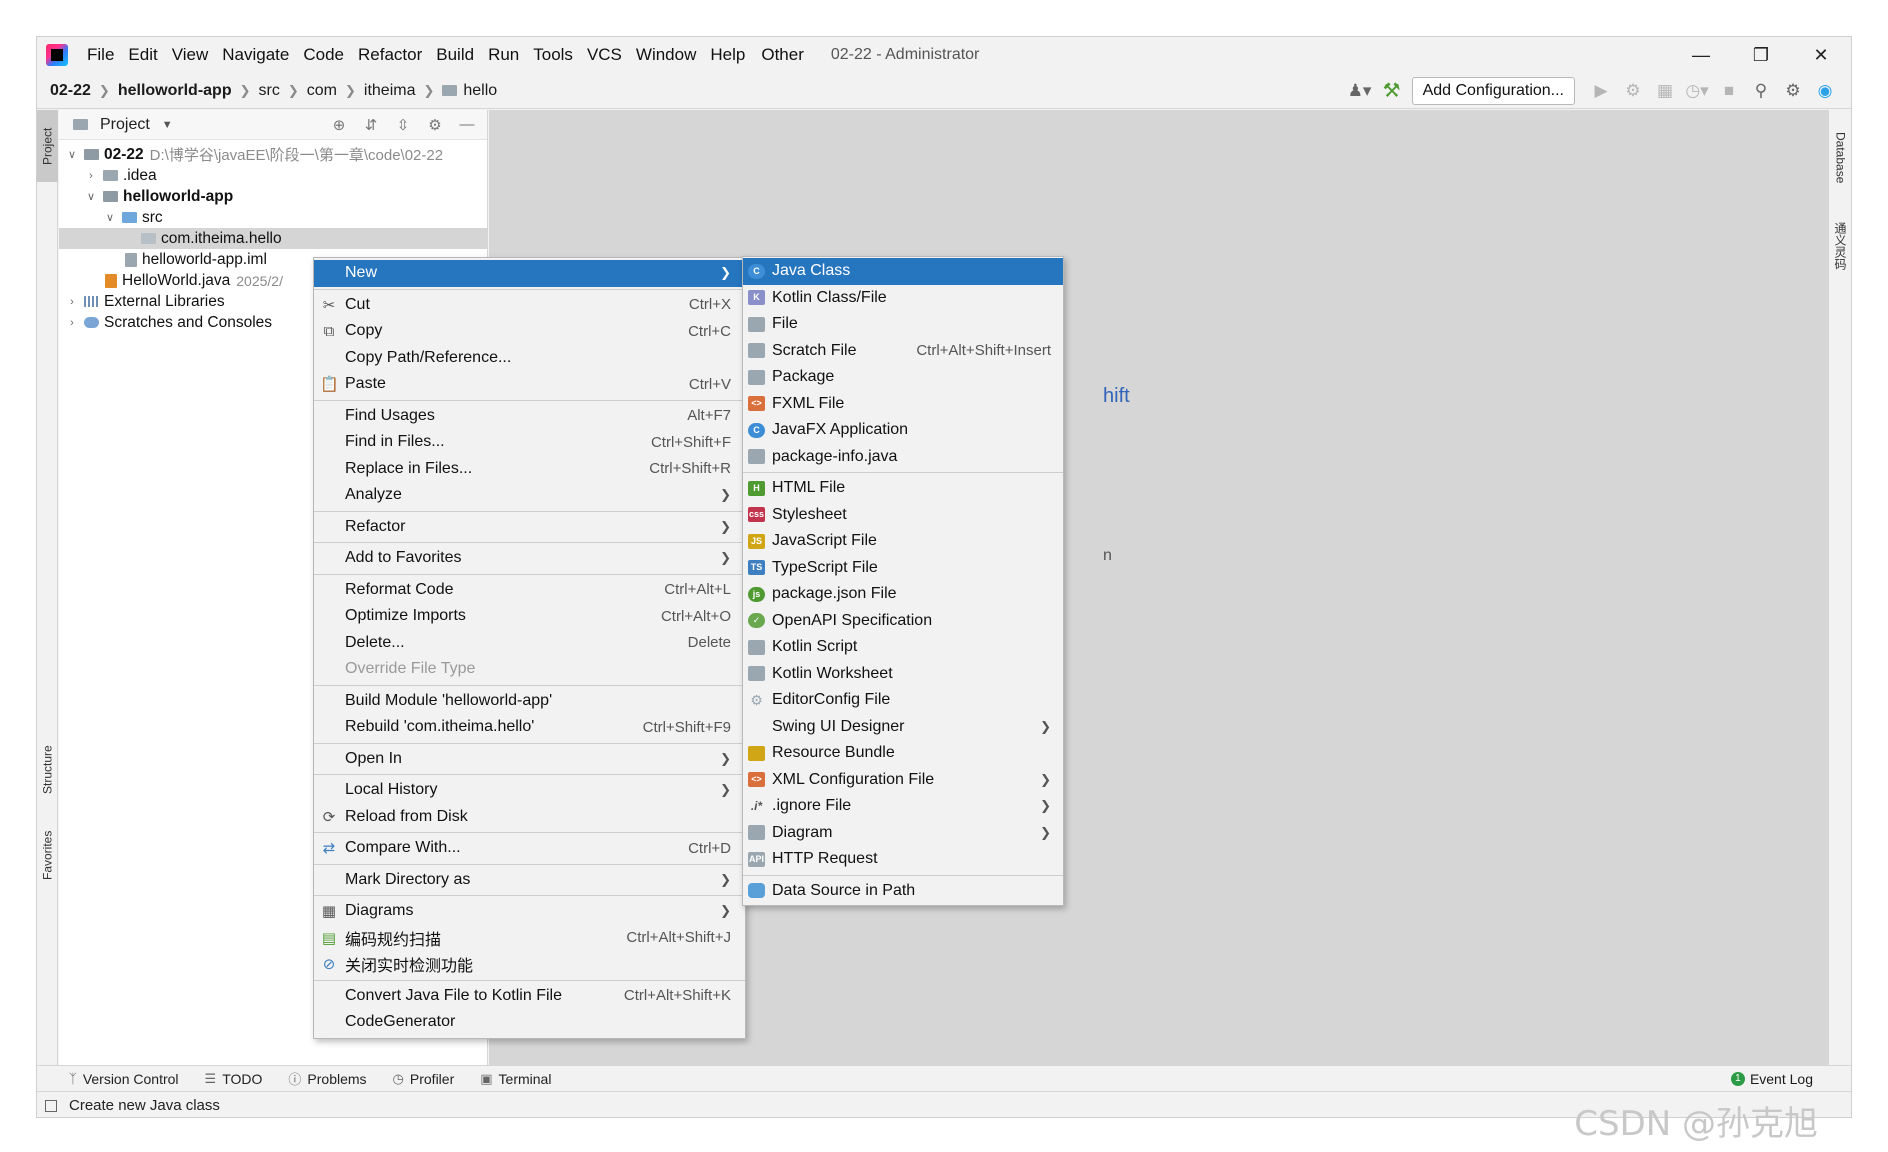 This screenshot has height=1152, width=1888. Describe the element at coordinates (167, 125) in the screenshot. I see `chevron-down-icon: ▼` at that location.